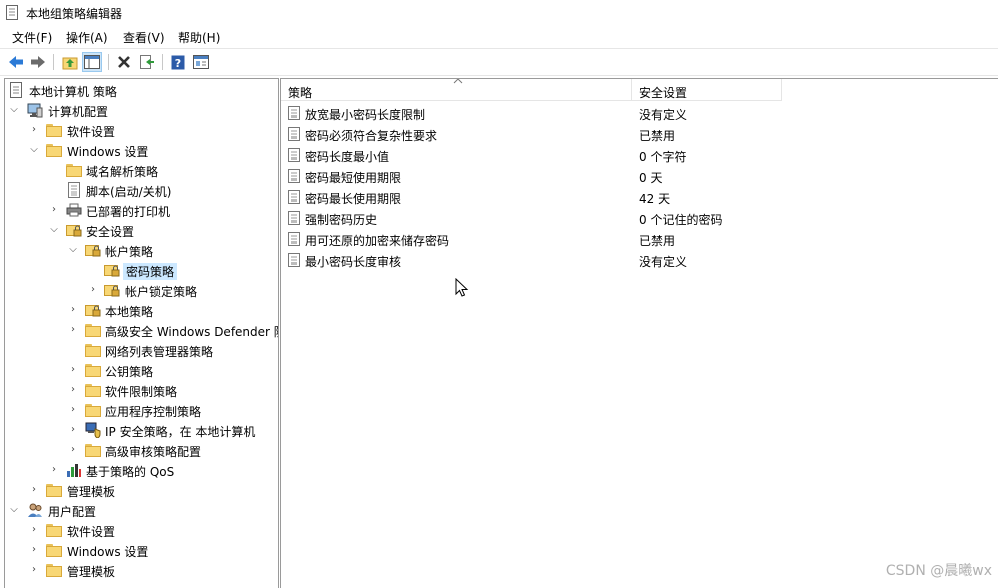  Describe the element at coordinates (38, 62) in the screenshot. I see `forward-icon` at that location.